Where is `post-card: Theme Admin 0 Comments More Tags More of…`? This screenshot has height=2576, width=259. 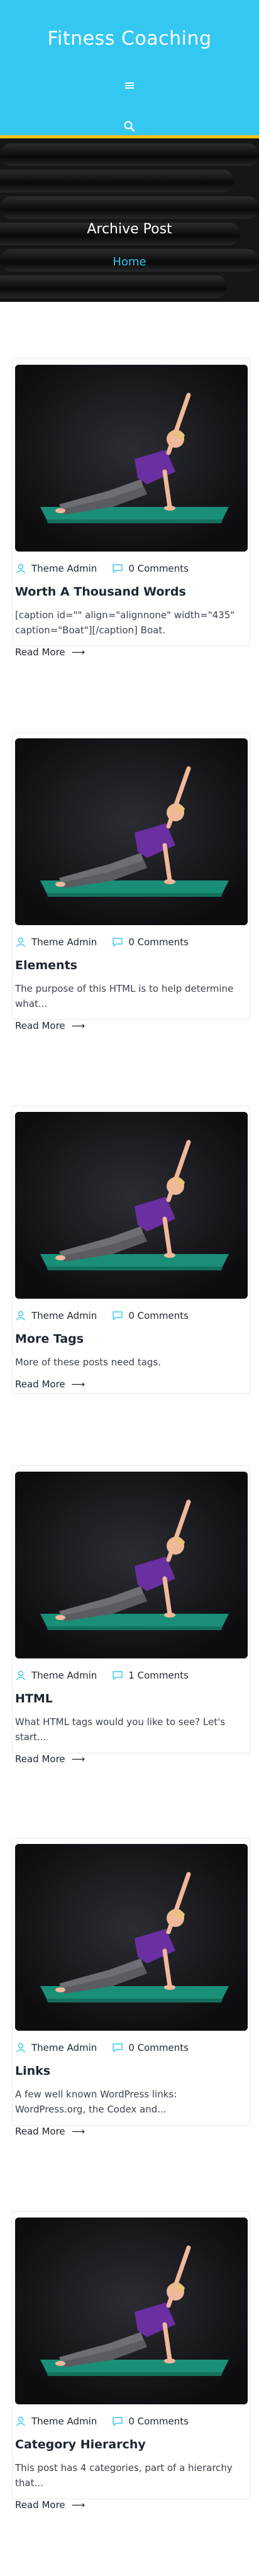
post-card: Theme Admin 0 Comments More Tags More of… is located at coordinates (131, 1250).